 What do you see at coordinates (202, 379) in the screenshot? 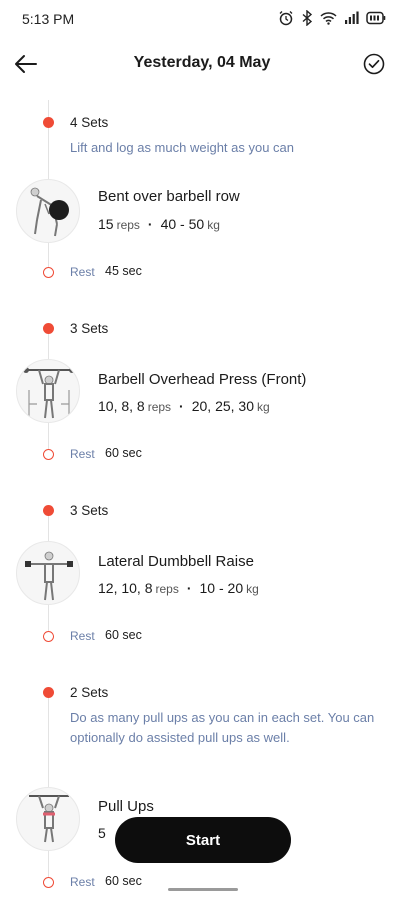
I see `exercise-name: Barbell Overhead Press (Front)` at bounding box center [202, 379].